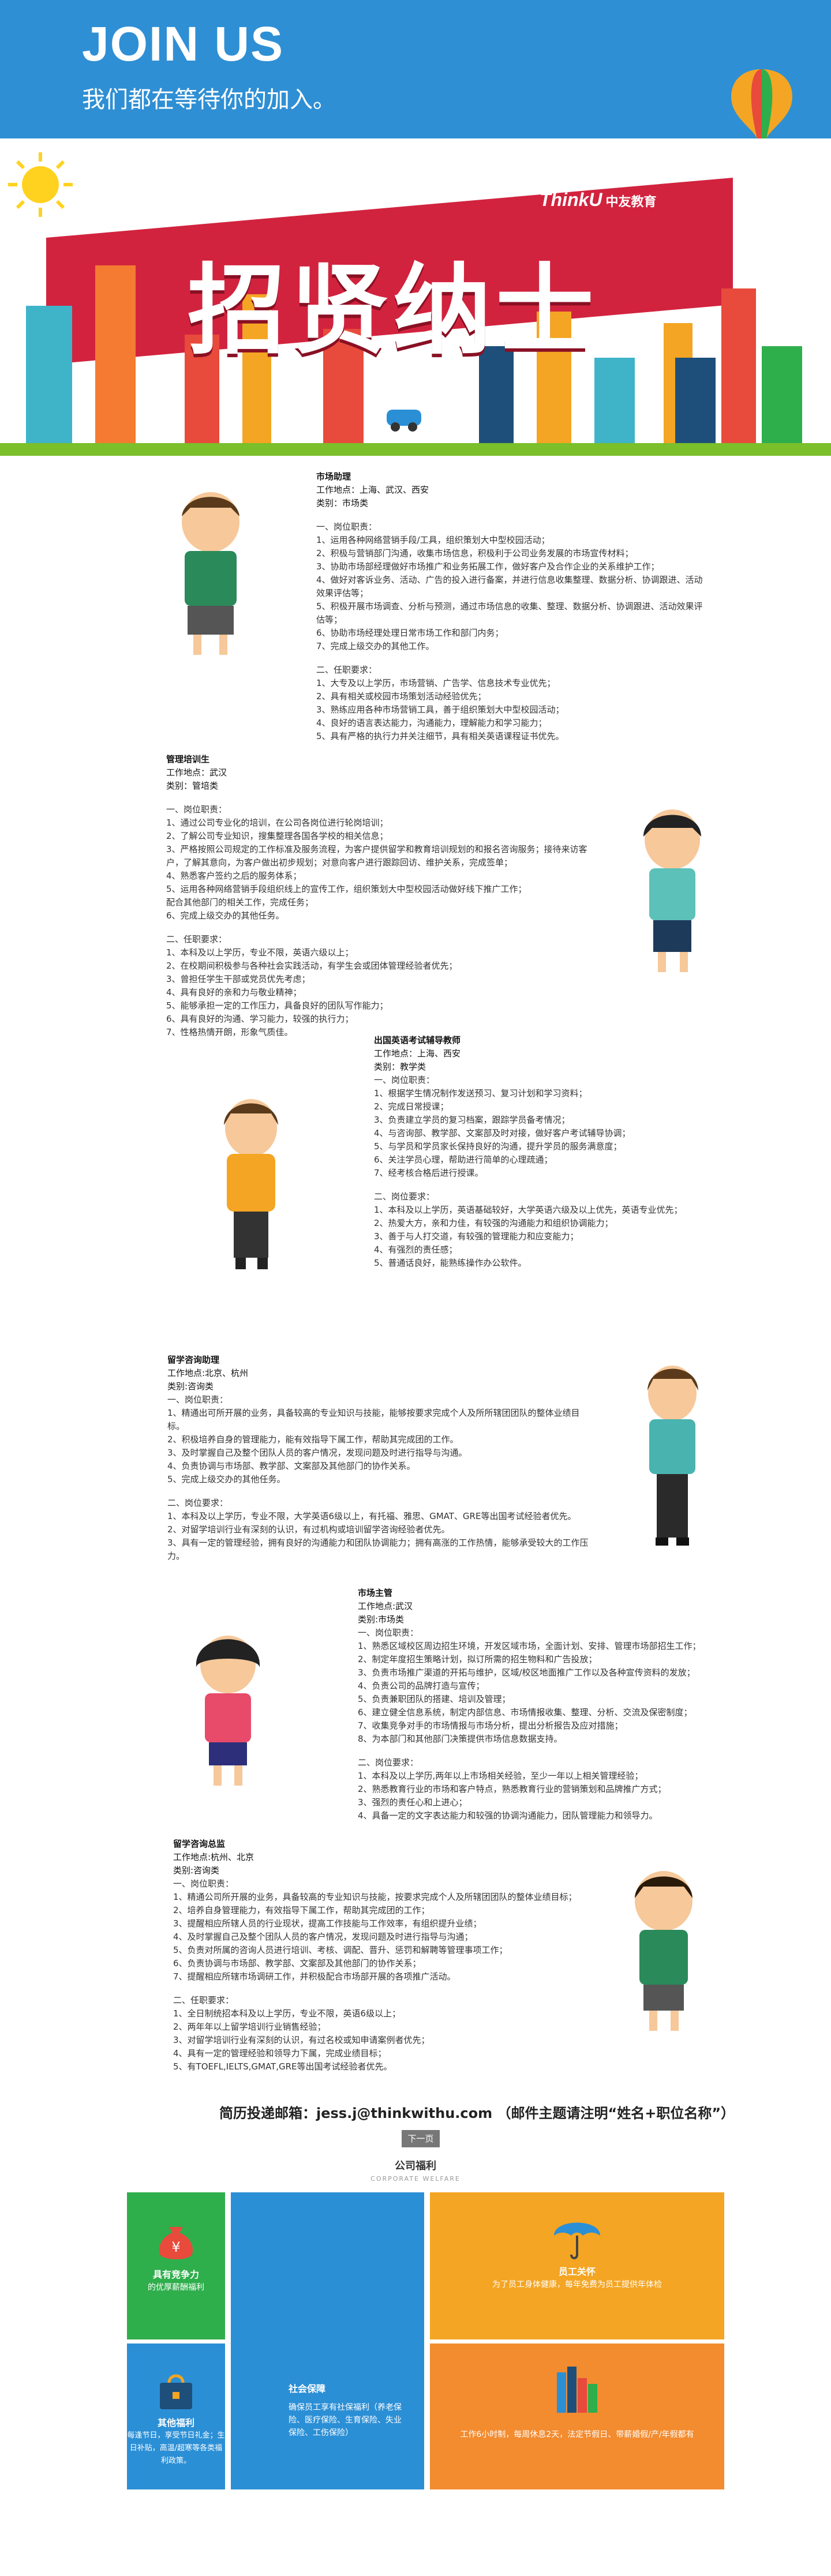 The height and width of the screenshot is (2576, 831). I want to click on welfare-tile: 工作6小时制，每周休息2天，法定节假日、带薪婚假/产/年假都有, so click(577, 2416).